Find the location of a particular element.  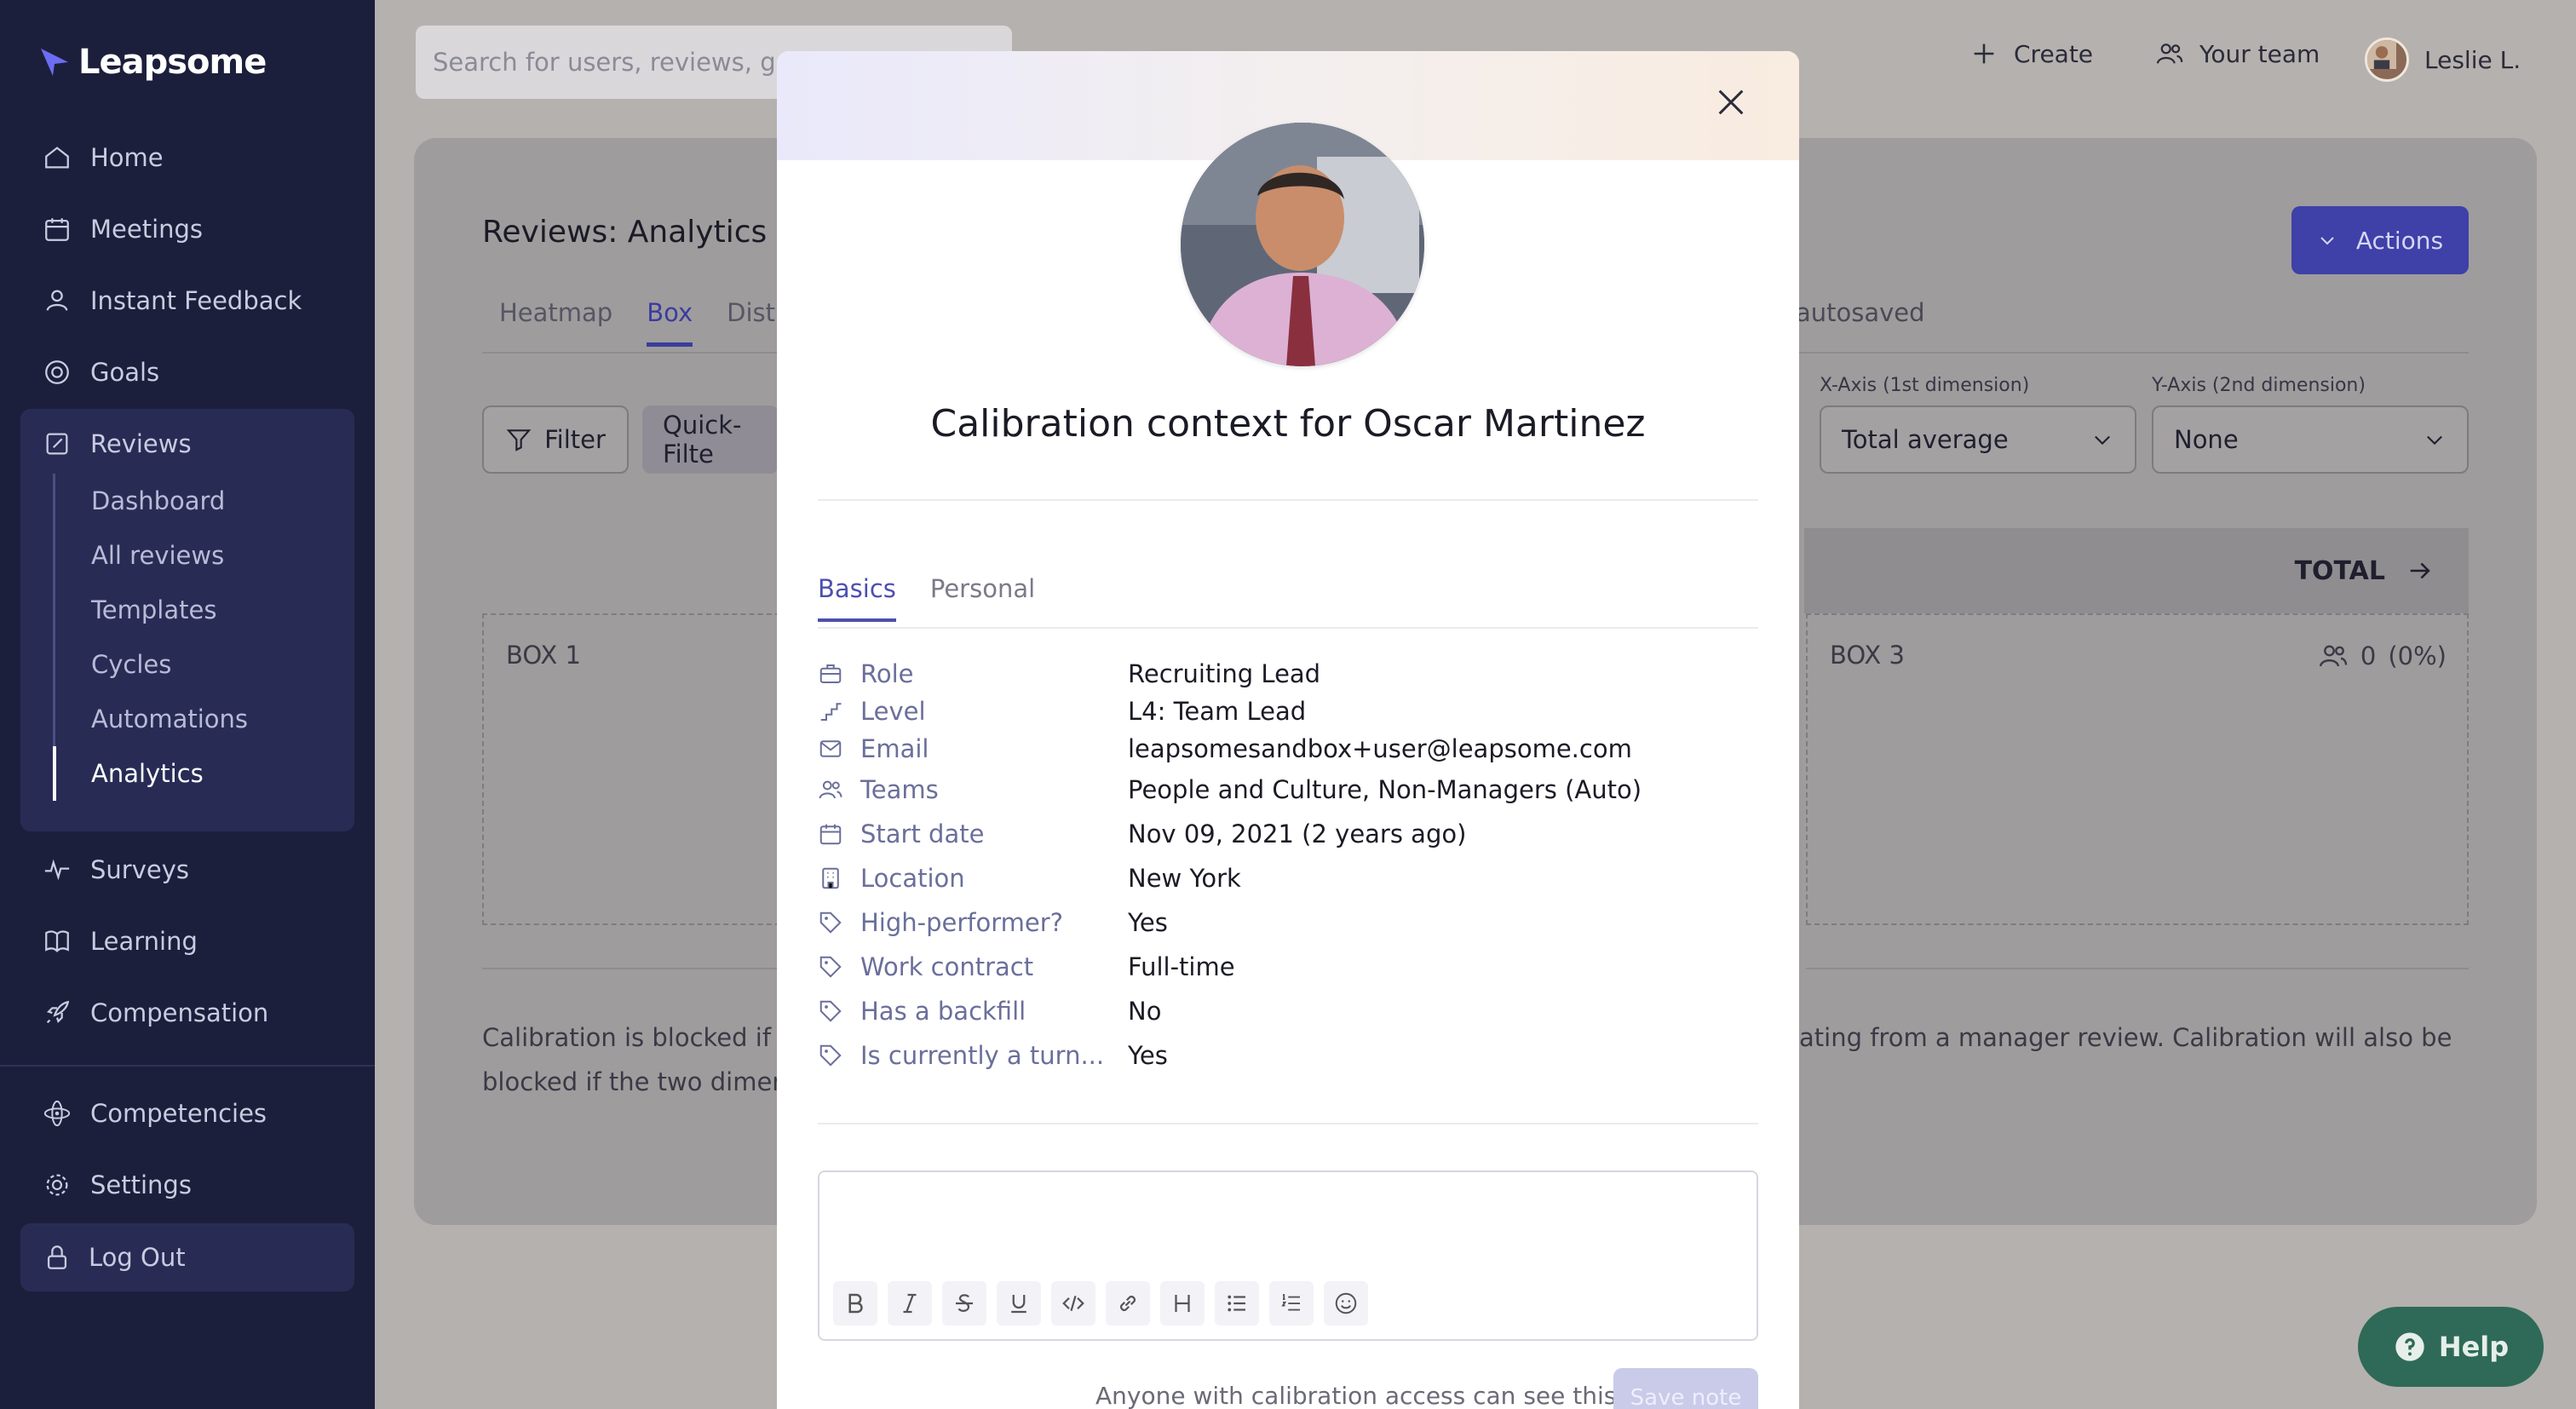

create-label: Create is located at coordinates (2054, 53).